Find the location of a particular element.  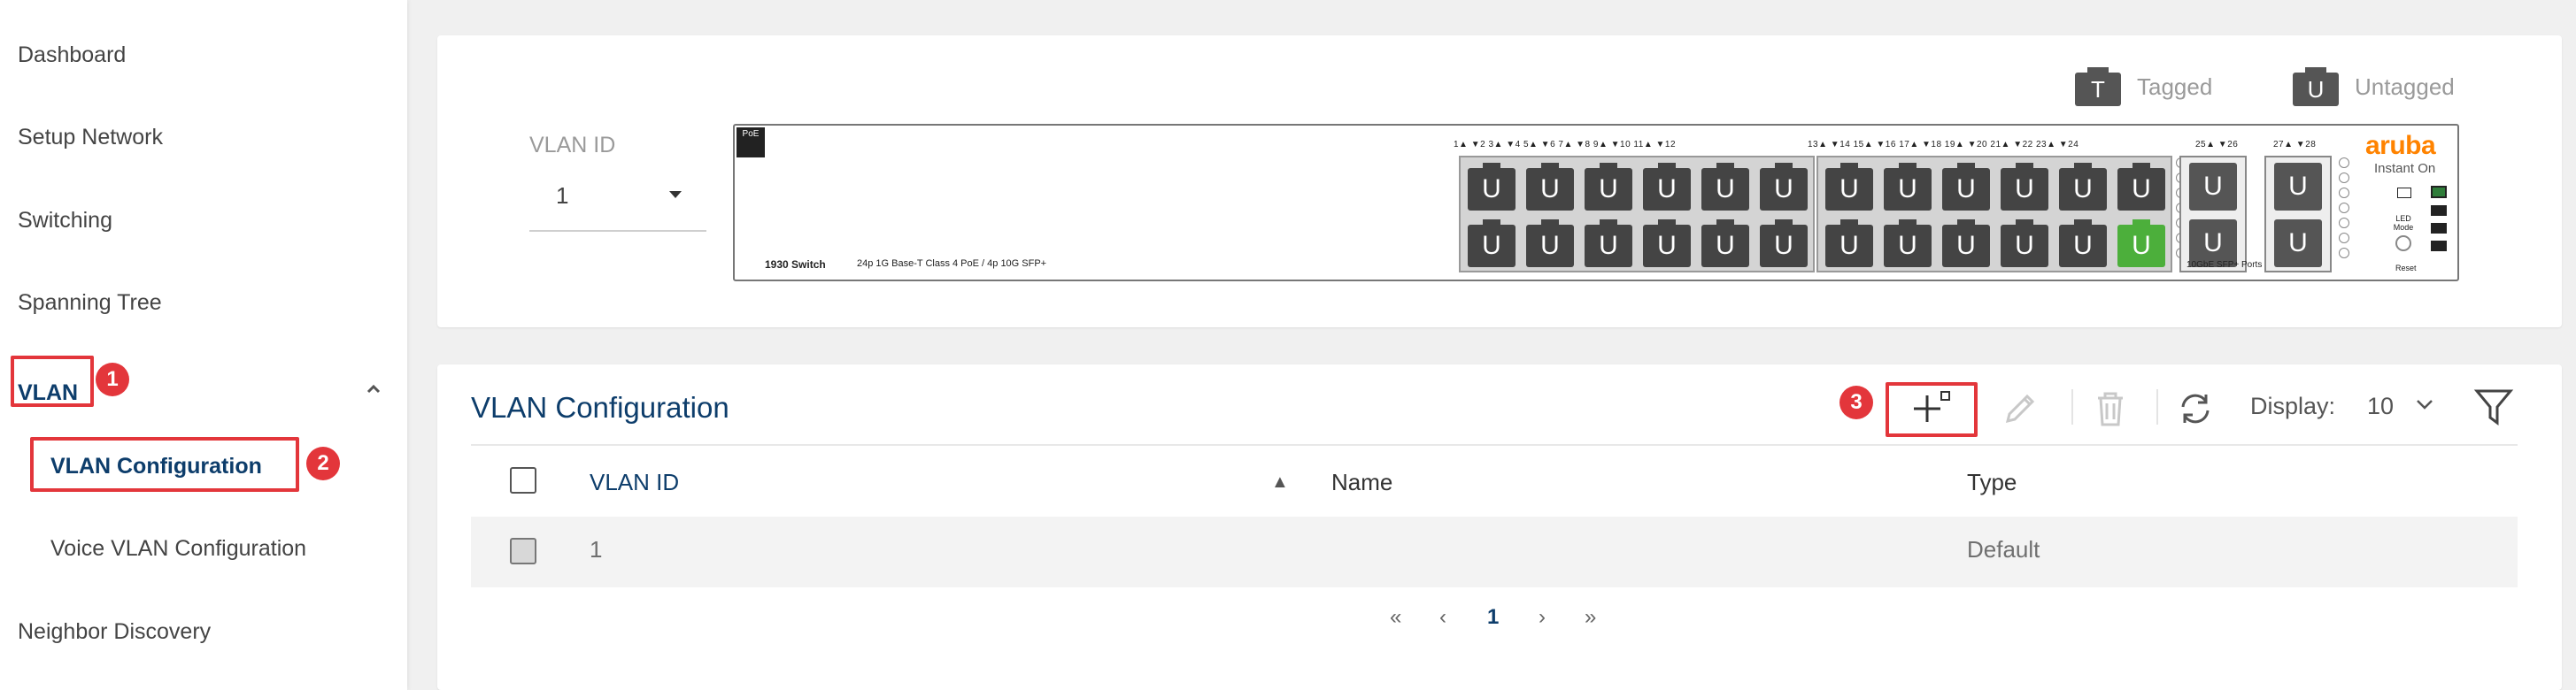

tagged-port-icon: T is located at coordinates (2098, 86).